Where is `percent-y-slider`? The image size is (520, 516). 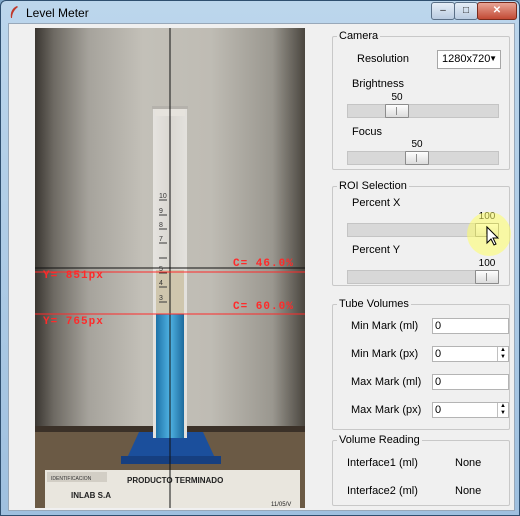 percent-y-slider is located at coordinates (423, 277).